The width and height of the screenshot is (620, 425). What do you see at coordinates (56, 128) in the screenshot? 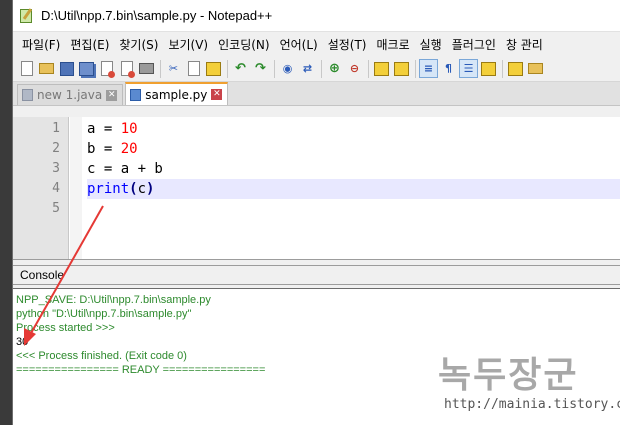
I see `line-number: 1` at bounding box center [56, 128].